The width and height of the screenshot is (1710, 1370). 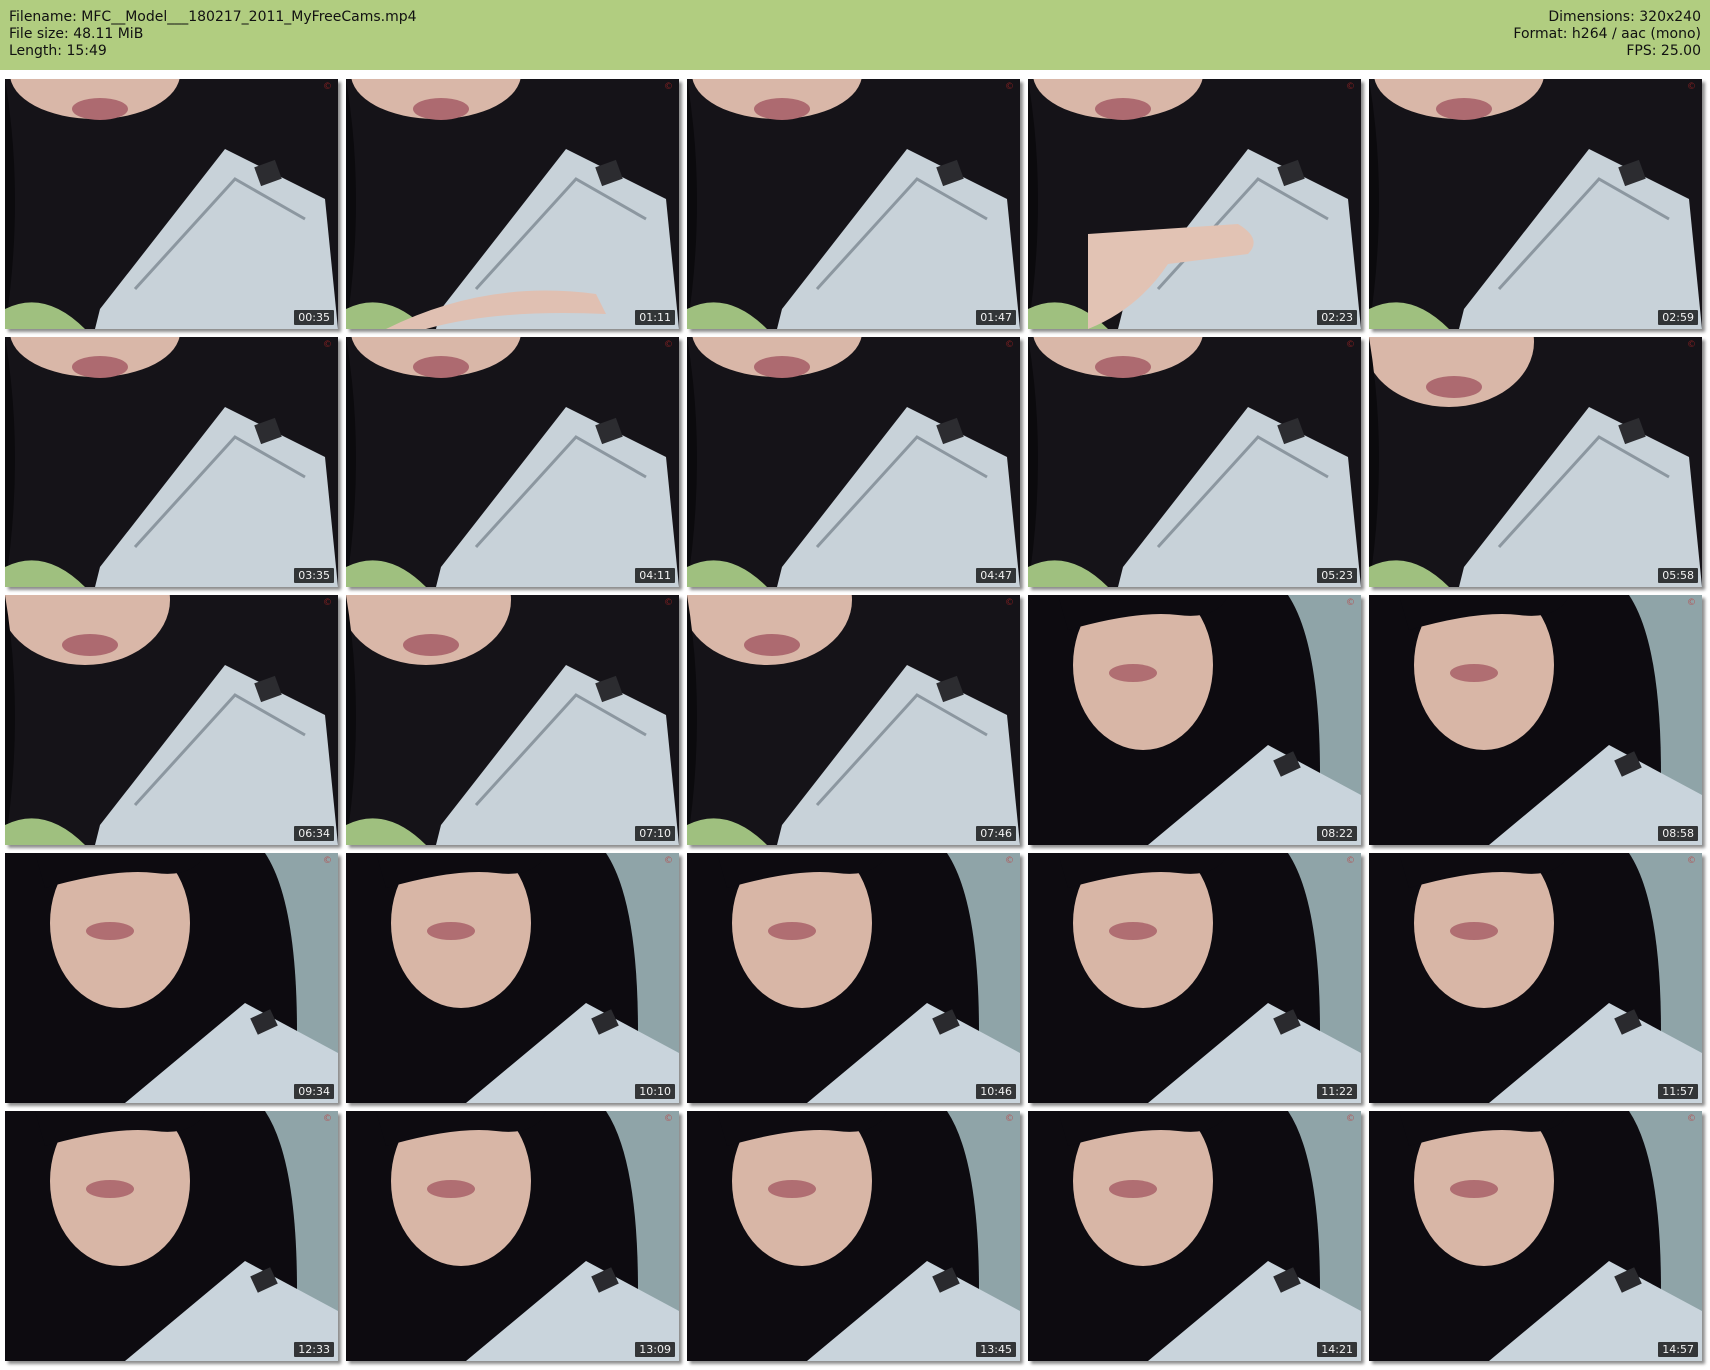 I want to click on dimensions-text: Dimensions: 320x240, so click(x=1624, y=17).